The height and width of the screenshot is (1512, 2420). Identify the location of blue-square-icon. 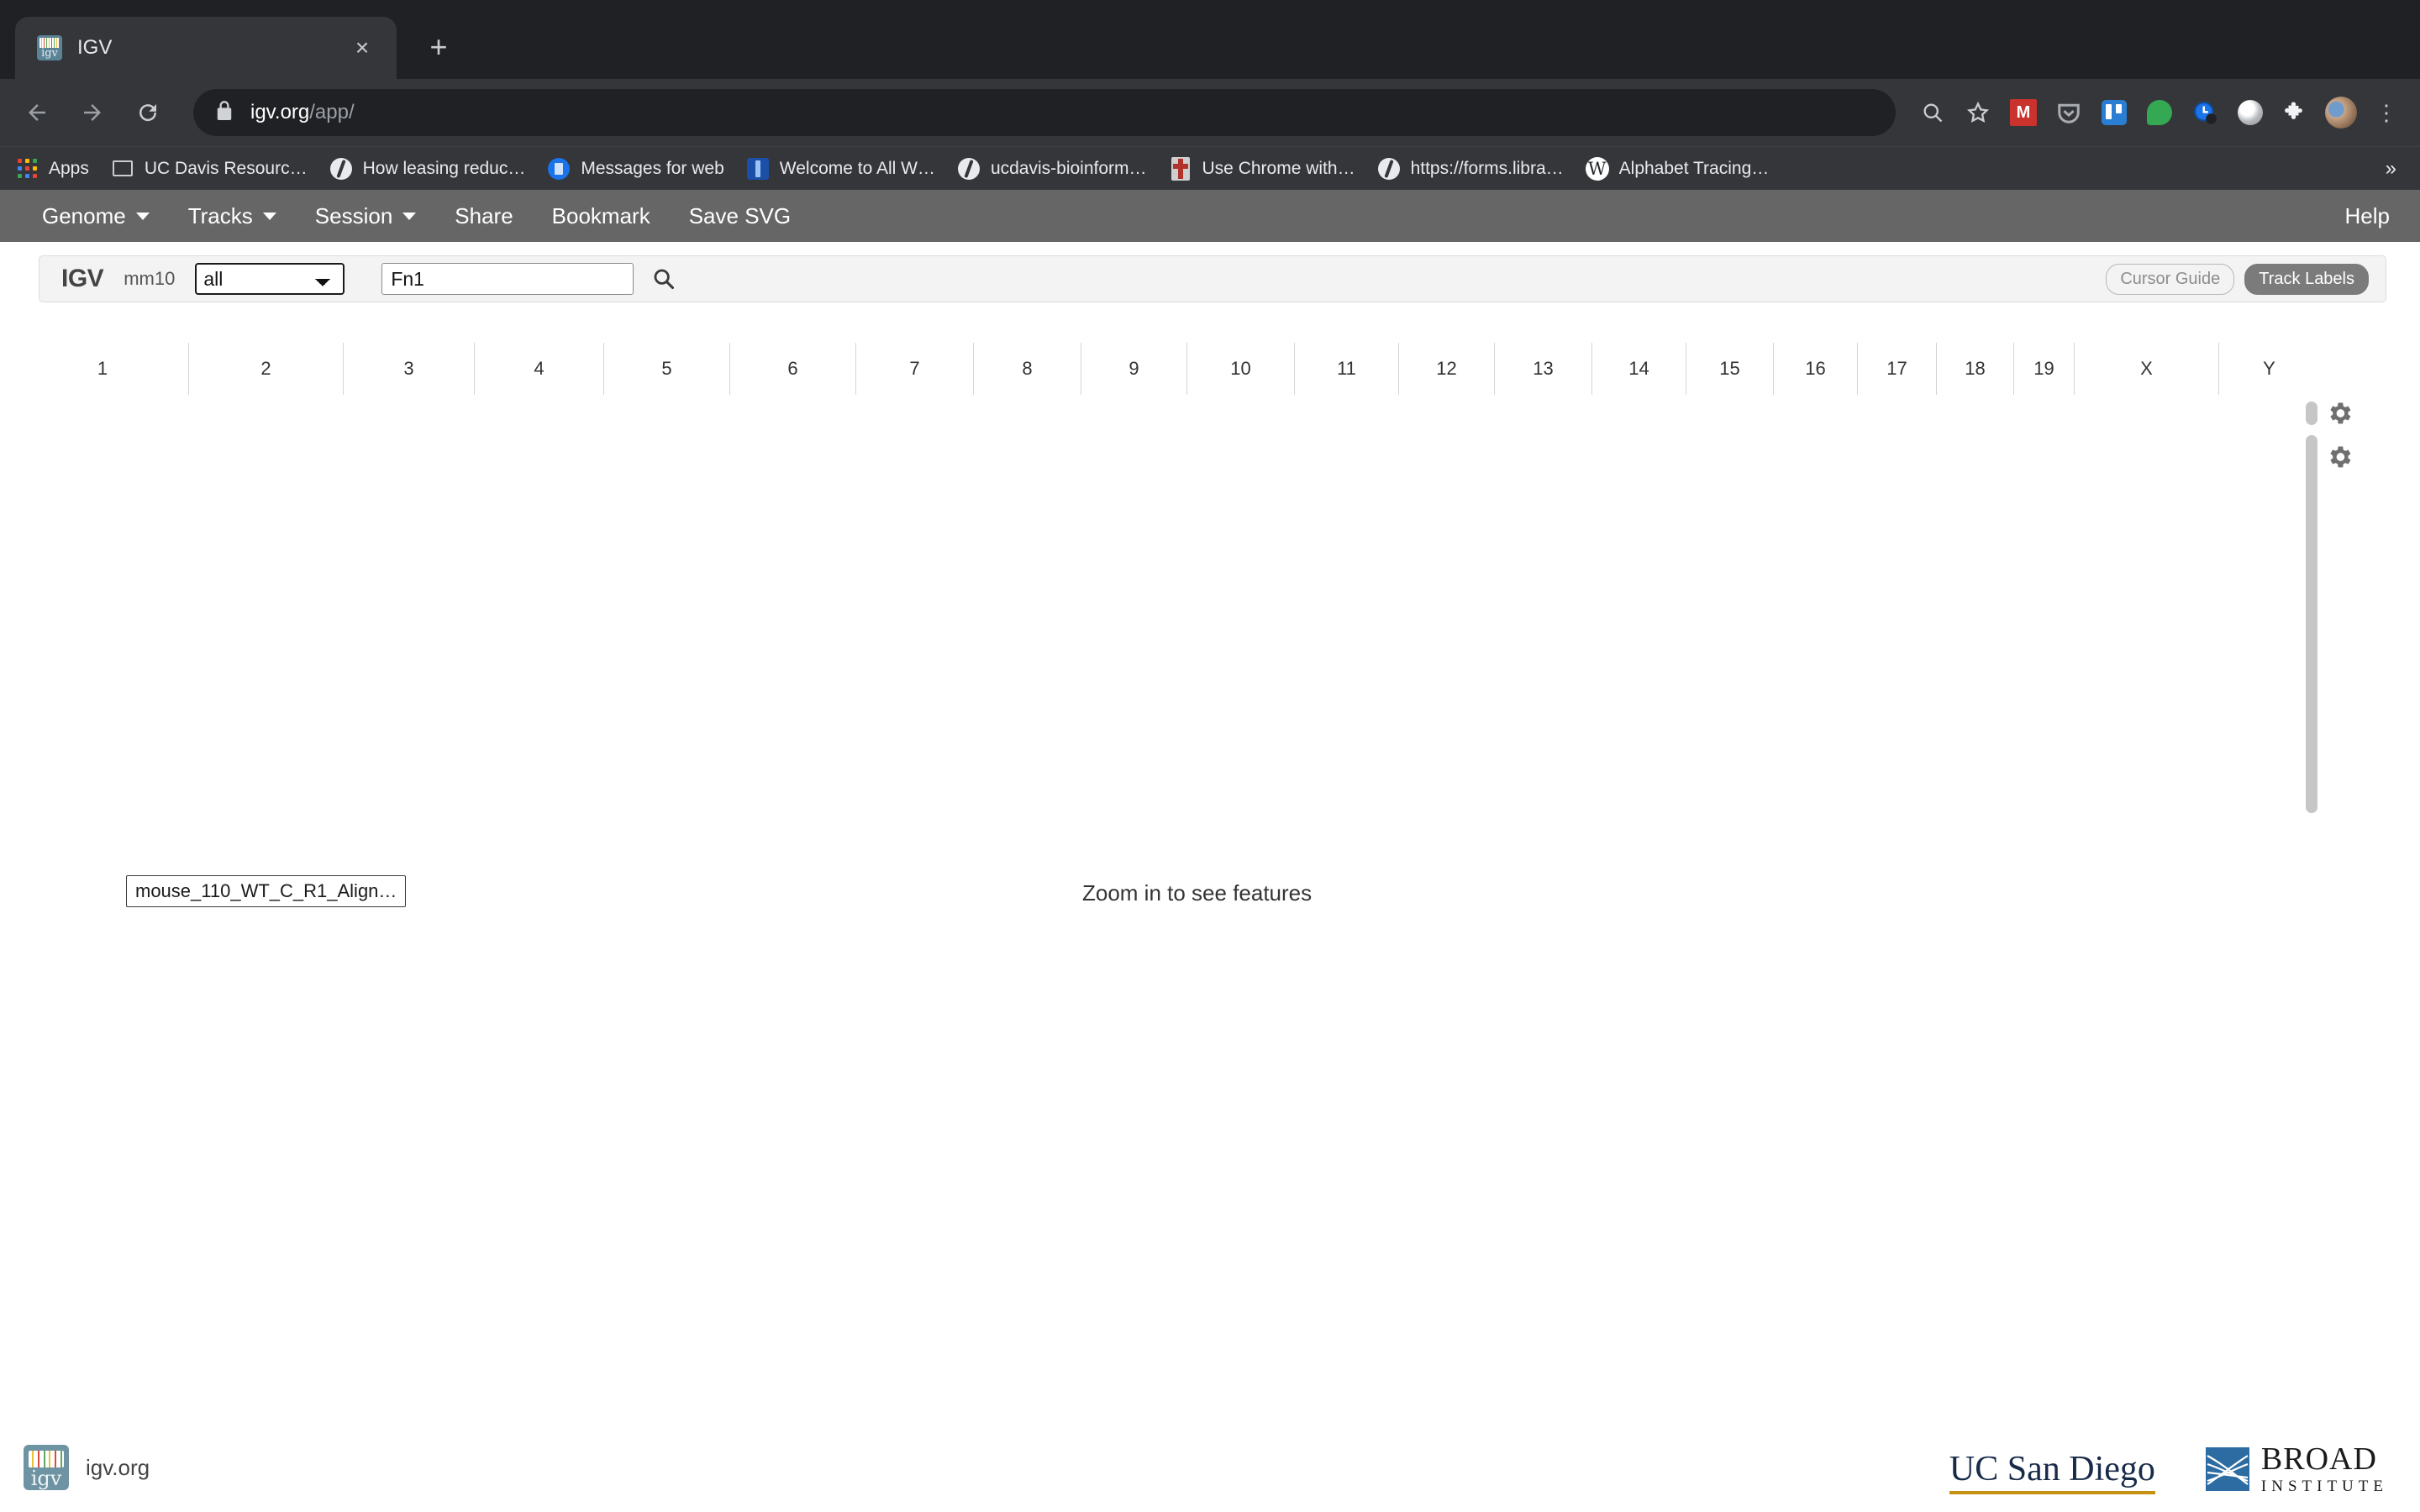
(758, 169).